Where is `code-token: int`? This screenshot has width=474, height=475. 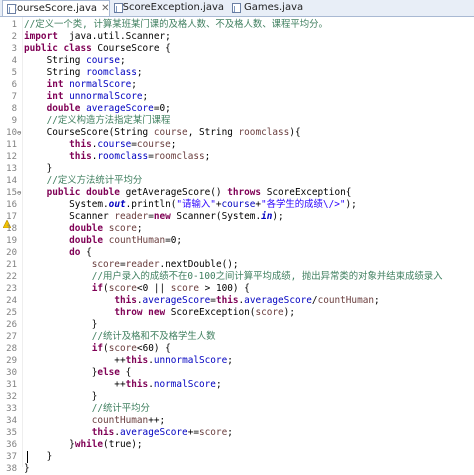
code-token: int is located at coordinates (55, 96).